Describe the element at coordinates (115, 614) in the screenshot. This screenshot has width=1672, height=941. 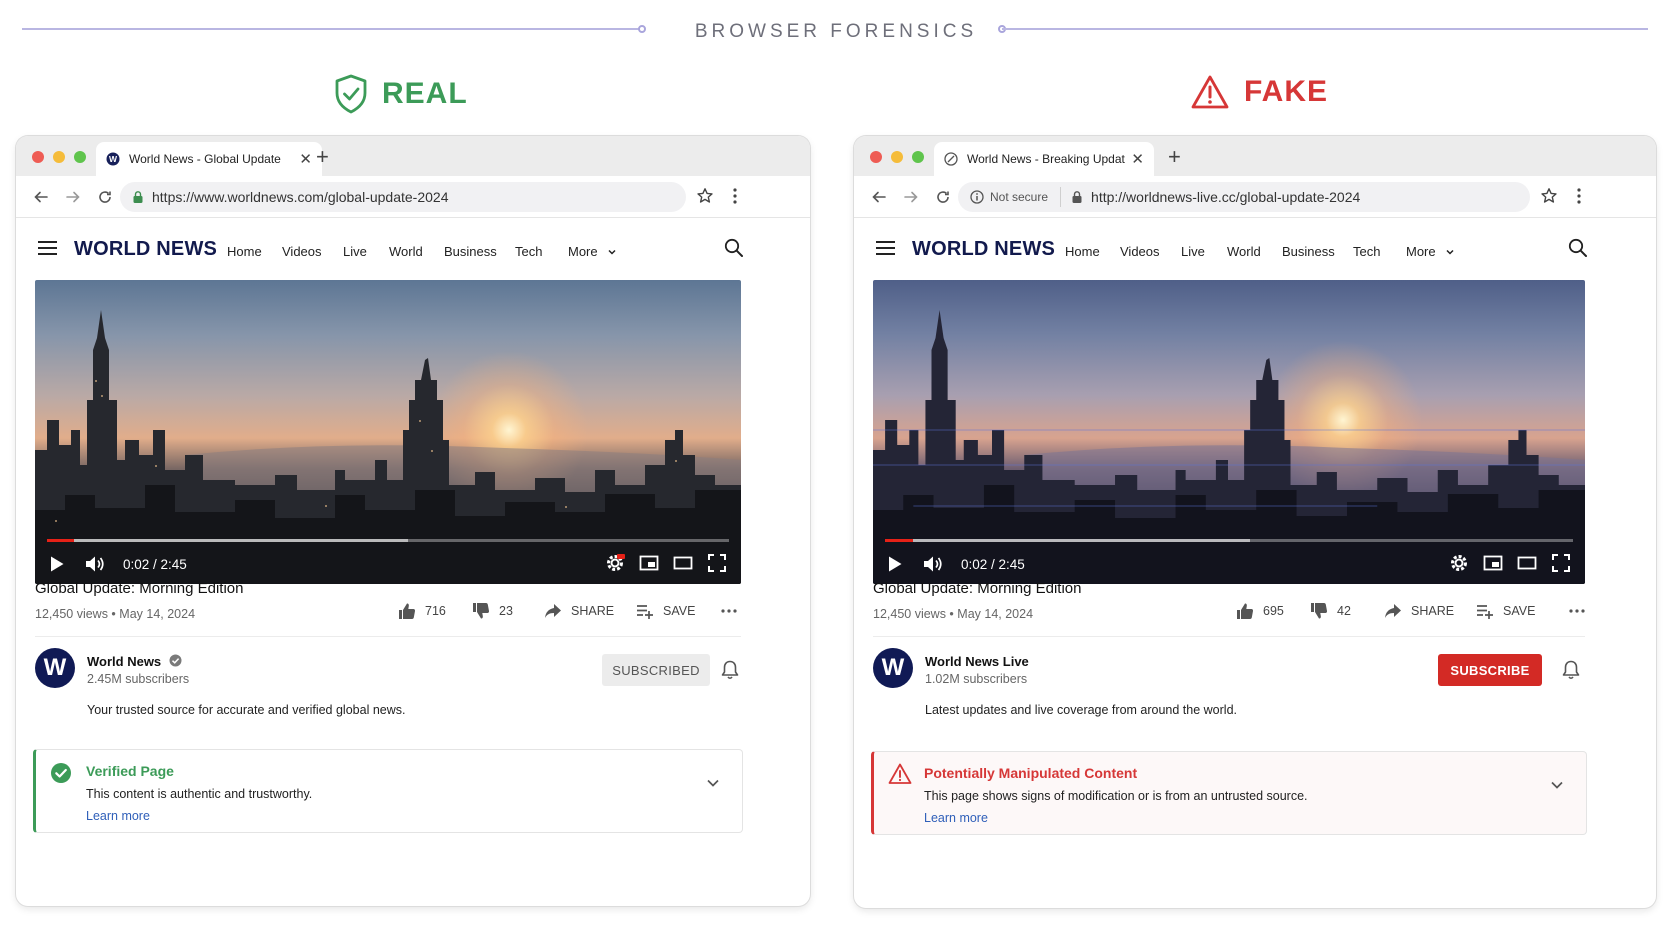
I see `video-views-date: 12,450 views • May 14, 2024` at that location.